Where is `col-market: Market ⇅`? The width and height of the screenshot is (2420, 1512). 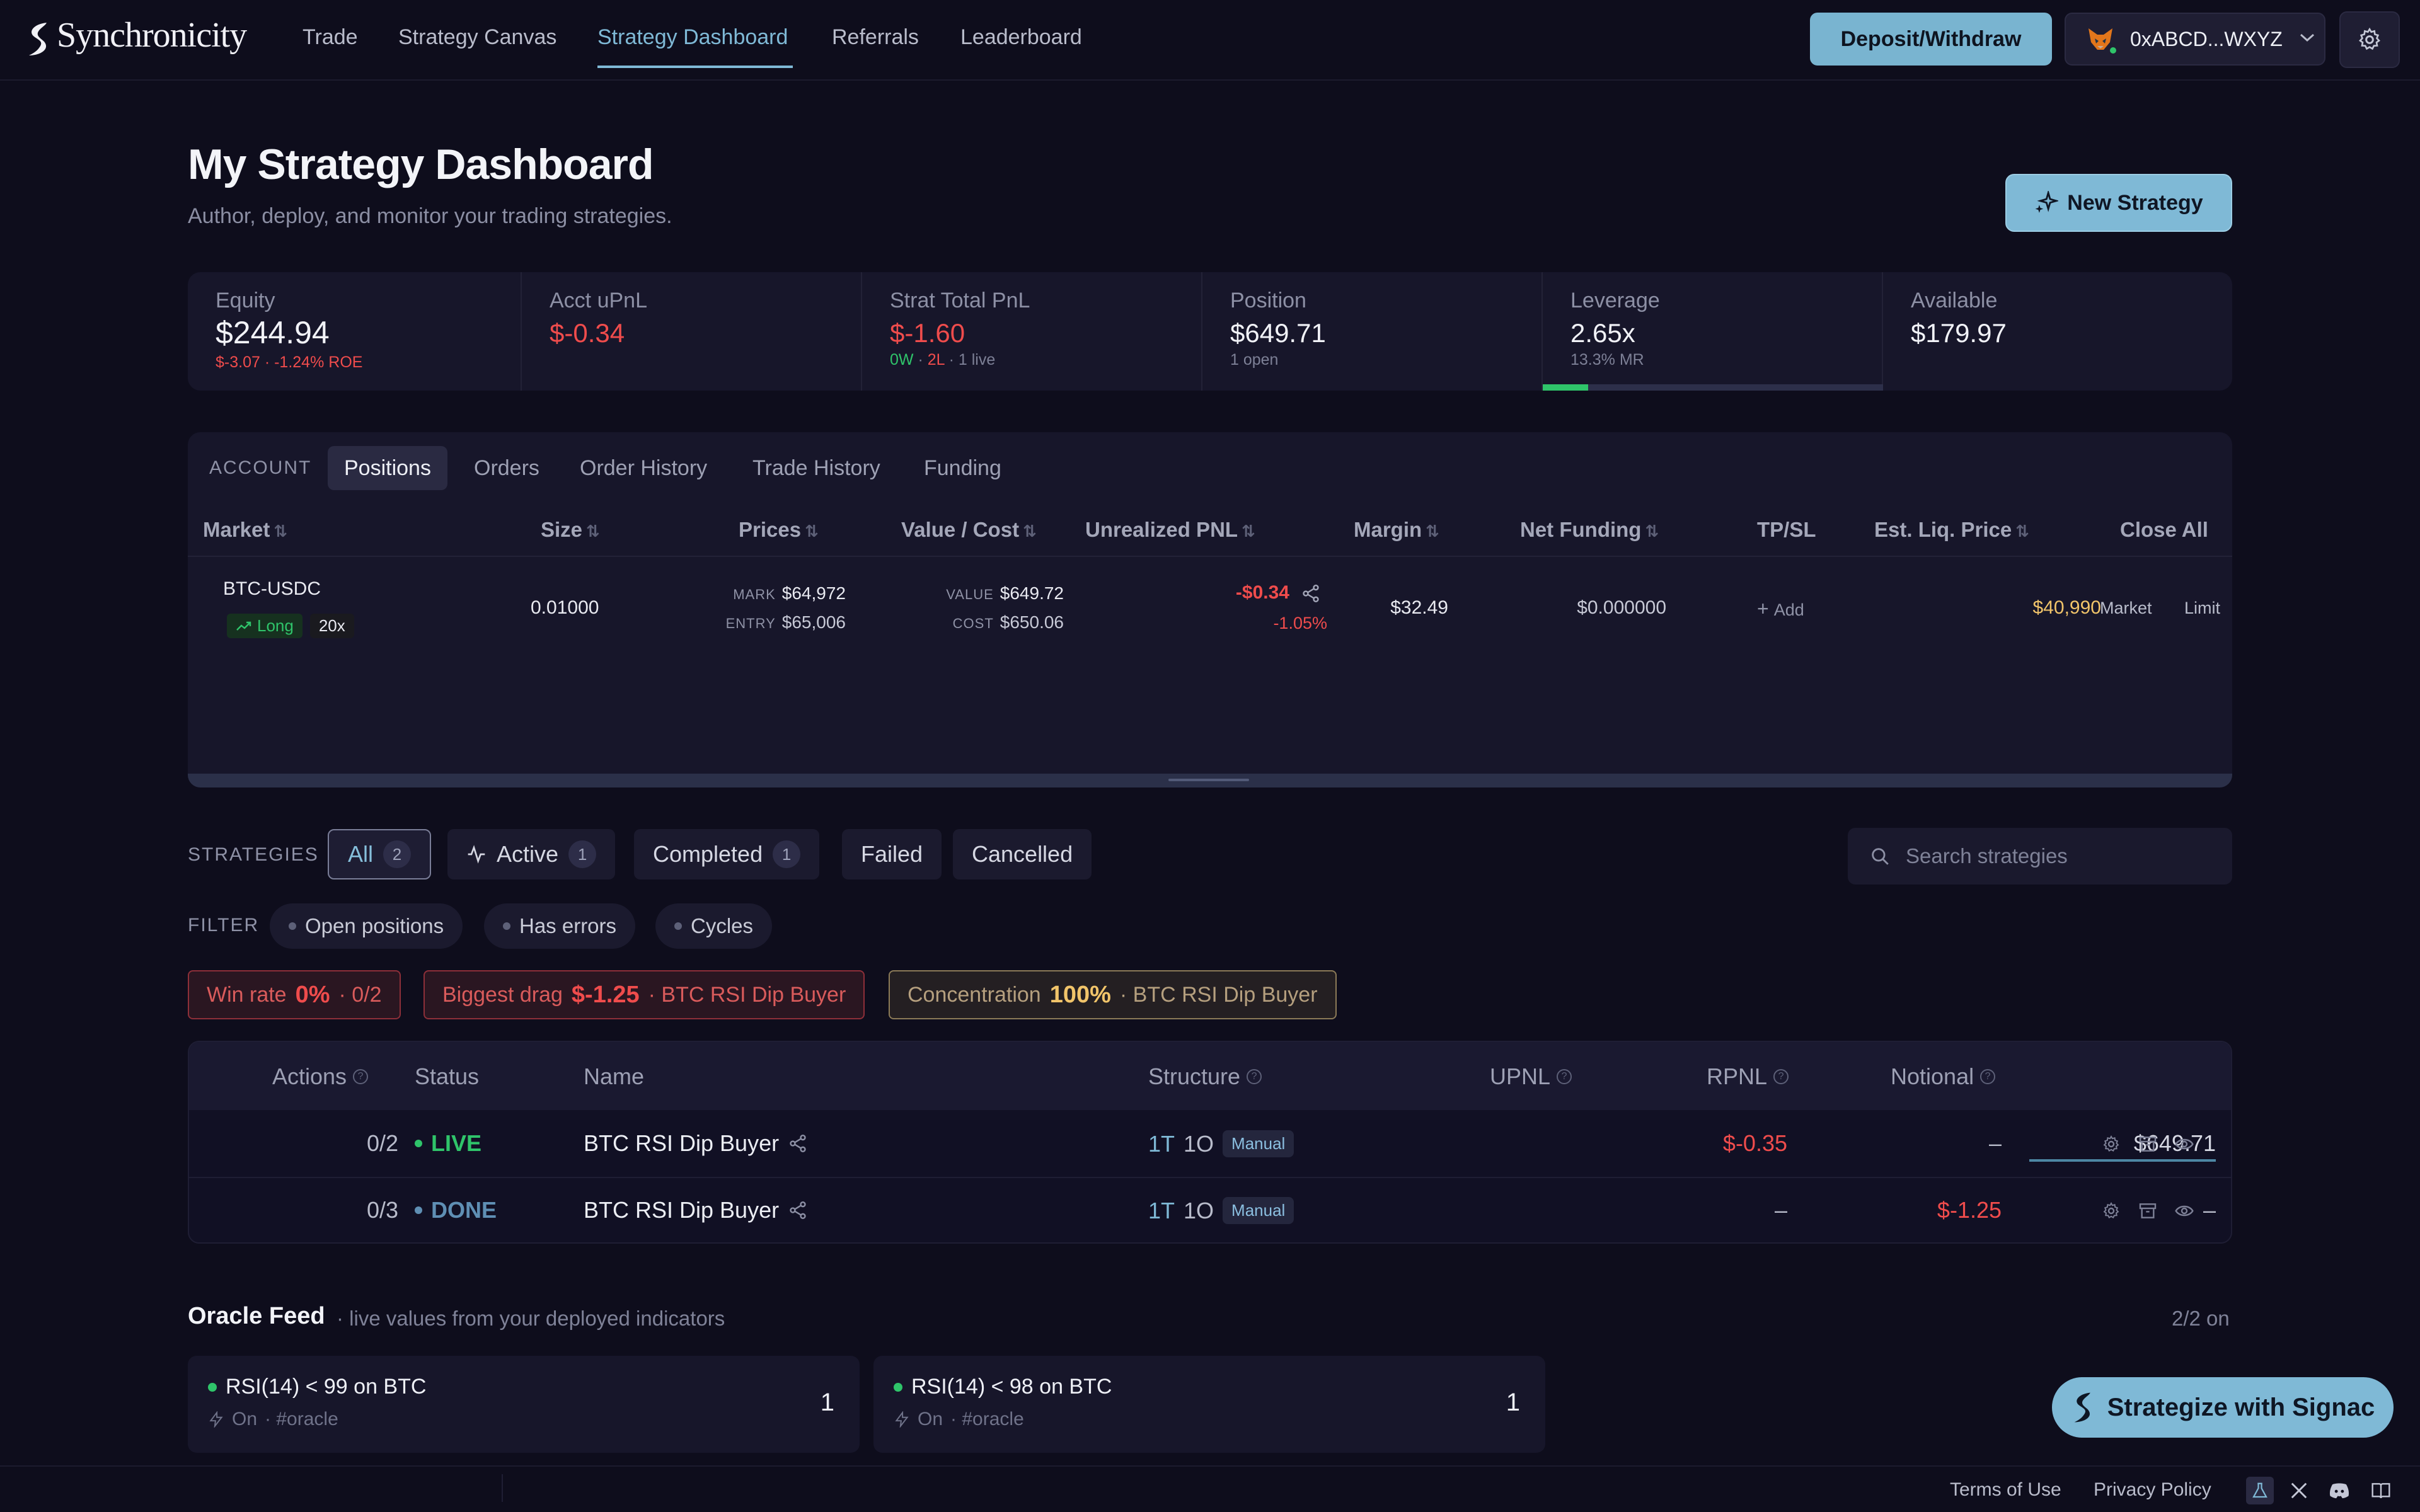
col-market: Market ⇅ is located at coordinates (245, 530).